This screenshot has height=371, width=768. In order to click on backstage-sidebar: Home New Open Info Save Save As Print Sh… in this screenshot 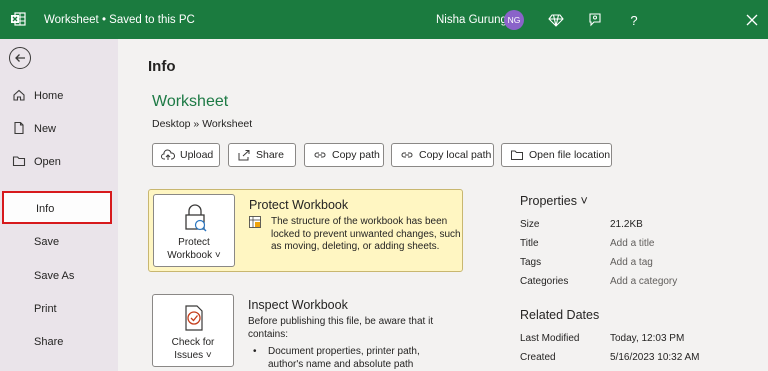, I will do `click(59, 205)`.